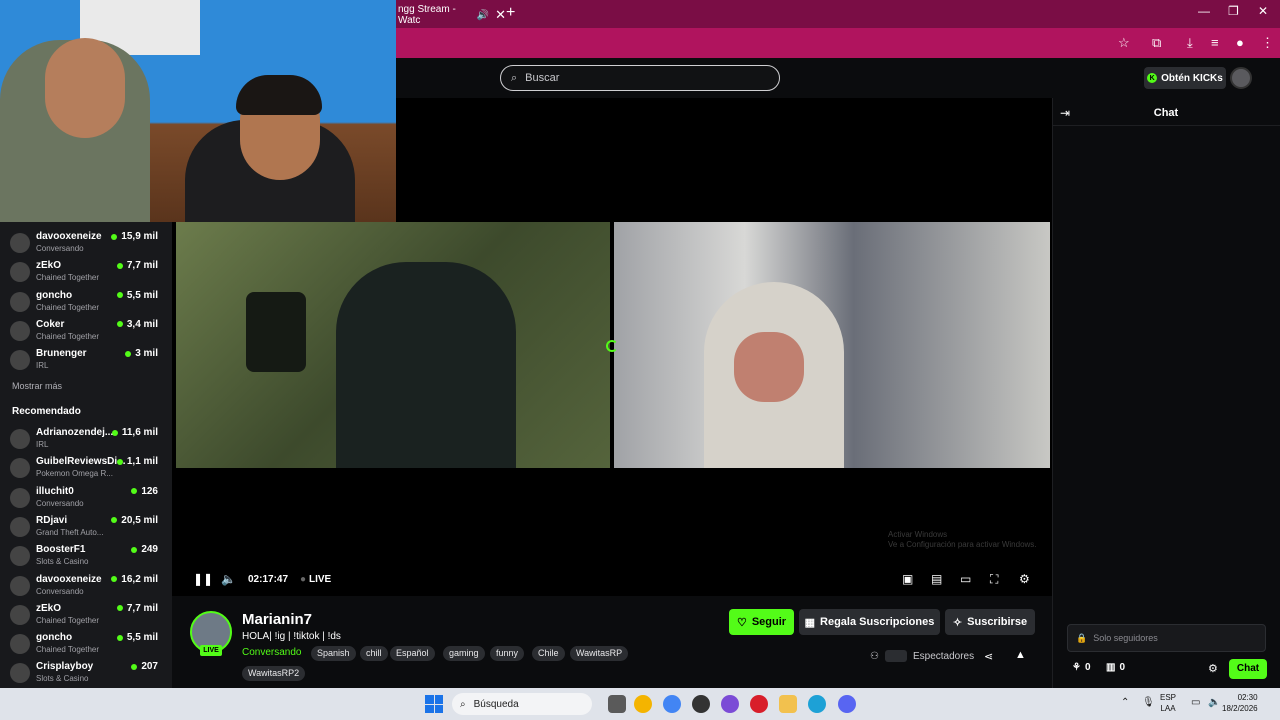 The height and width of the screenshot is (720, 1280). Describe the element at coordinates (1156, 43) in the screenshot. I see `extensions-icon: ⧉` at that location.